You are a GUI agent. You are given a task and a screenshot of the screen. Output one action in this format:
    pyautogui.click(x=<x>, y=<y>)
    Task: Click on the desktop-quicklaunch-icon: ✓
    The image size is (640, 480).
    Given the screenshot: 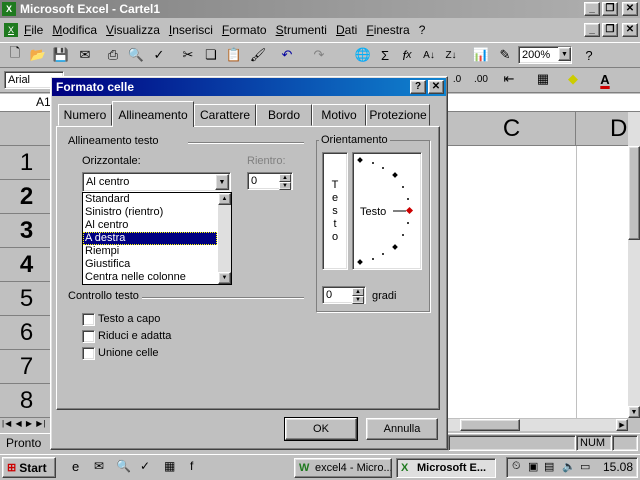 What is the action you would take?
    pyautogui.click(x=145, y=466)
    